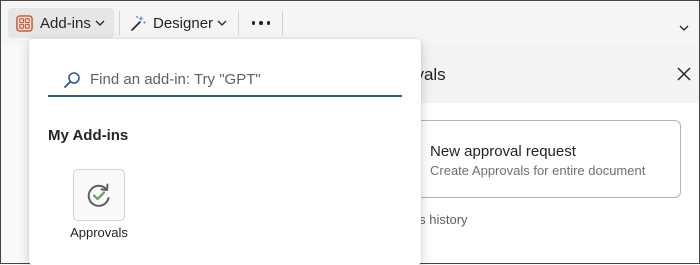 The height and width of the screenshot is (265, 700). Describe the element at coordinates (65, 23) in the screenshot. I see `add-ins-label: Add-ins` at that location.